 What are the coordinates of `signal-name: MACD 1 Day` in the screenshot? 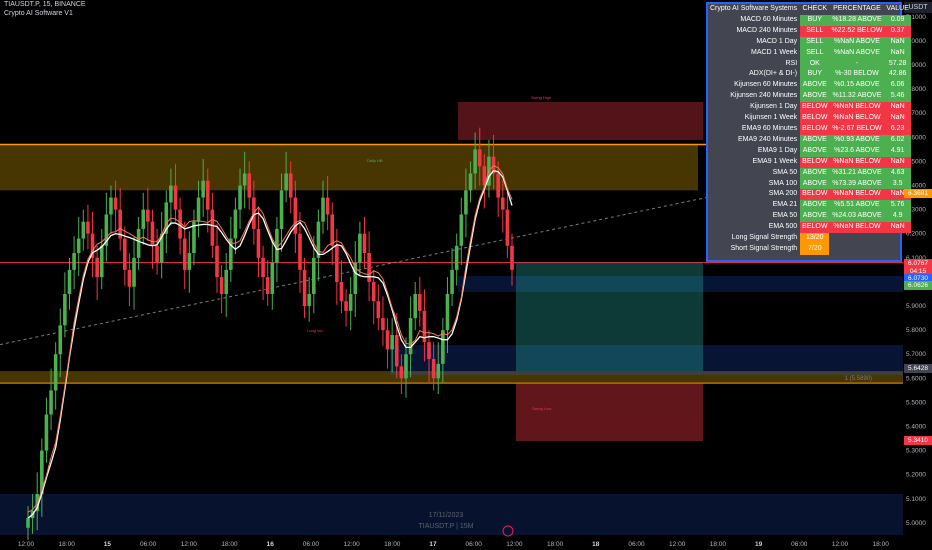 It's located at (777, 41).